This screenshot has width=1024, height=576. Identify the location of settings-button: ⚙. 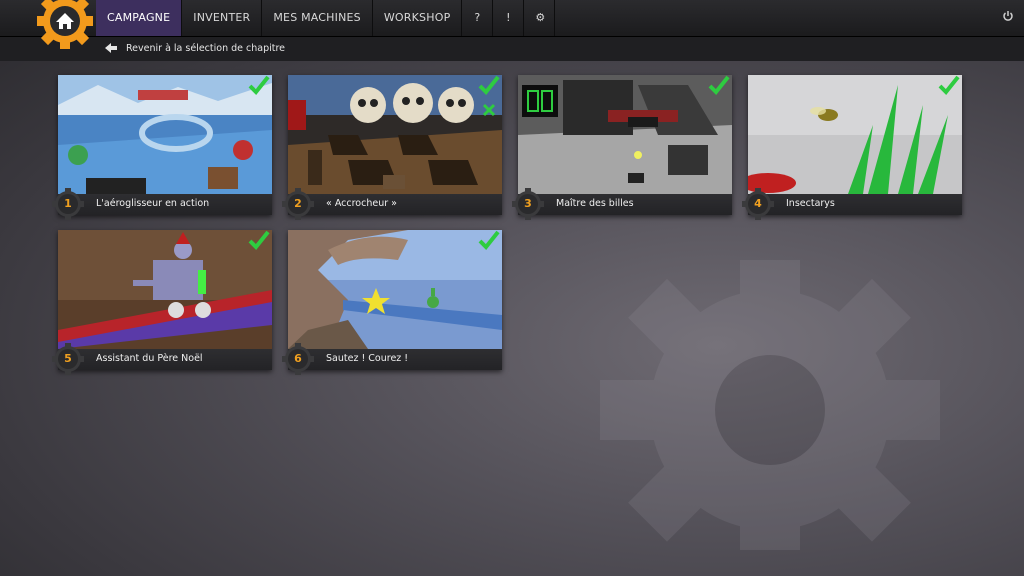
(540, 18).